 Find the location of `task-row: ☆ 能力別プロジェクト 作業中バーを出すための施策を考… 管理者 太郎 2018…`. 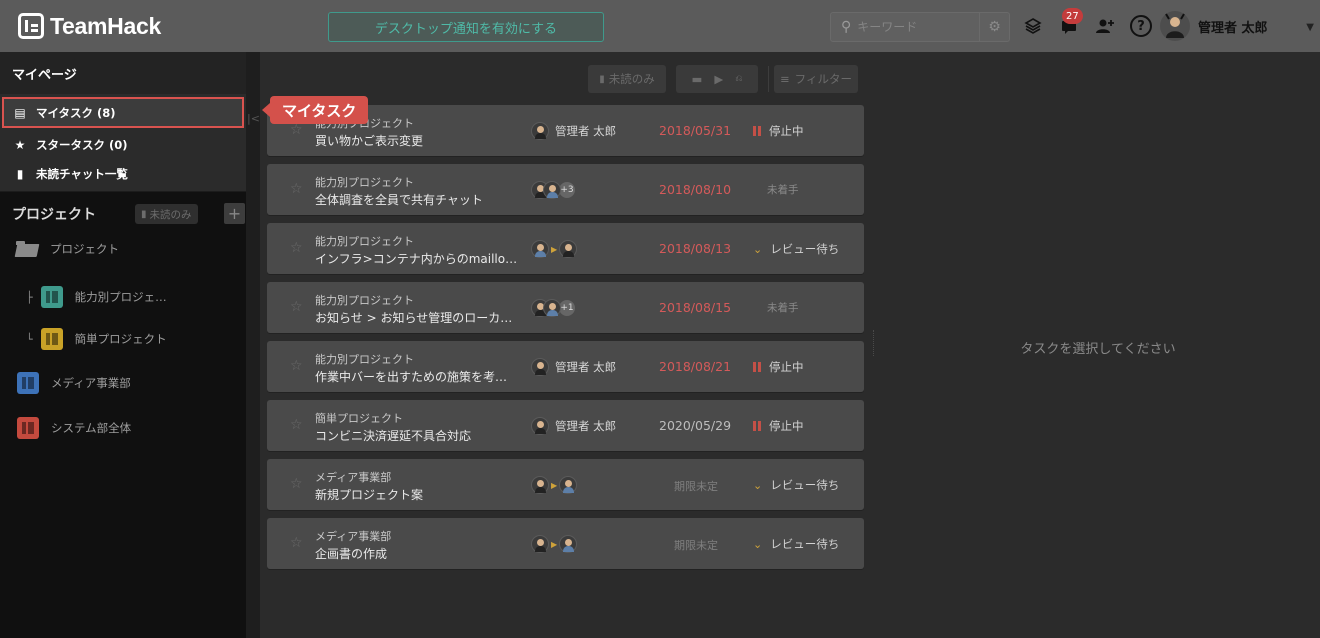

task-row: ☆ 能力別プロジェクト 作業中バーを出すための施策を考… 管理者 太郎 2018… is located at coordinates (565, 366).